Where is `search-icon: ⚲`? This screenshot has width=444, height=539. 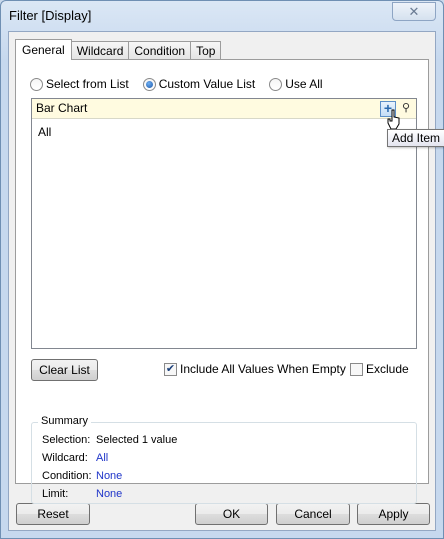
search-icon: ⚲ is located at coordinates (406, 108).